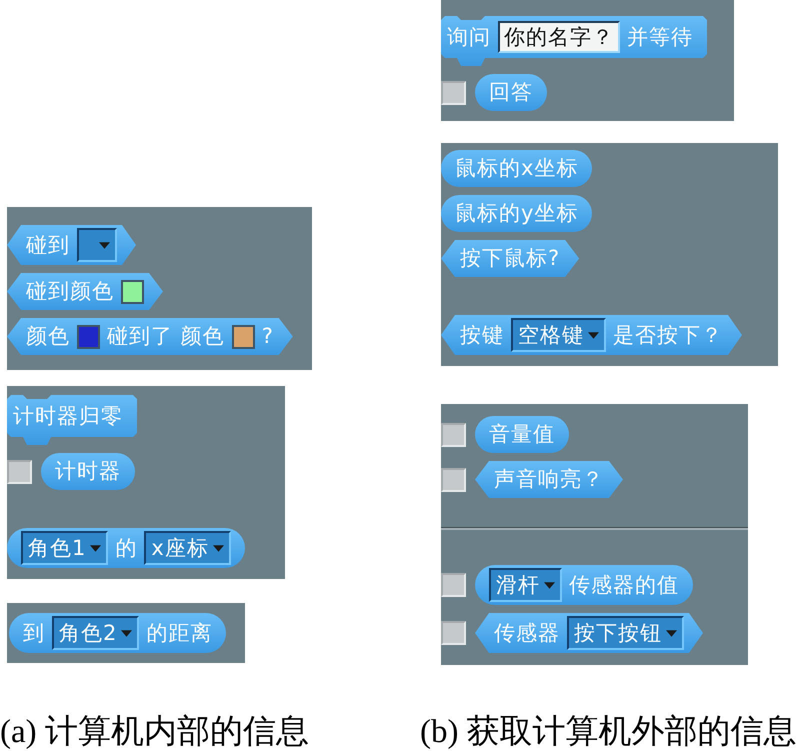  Describe the element at coordinates (549, 479) in the screenshot. I see `boolean-block: 声音响亮？` at that location.